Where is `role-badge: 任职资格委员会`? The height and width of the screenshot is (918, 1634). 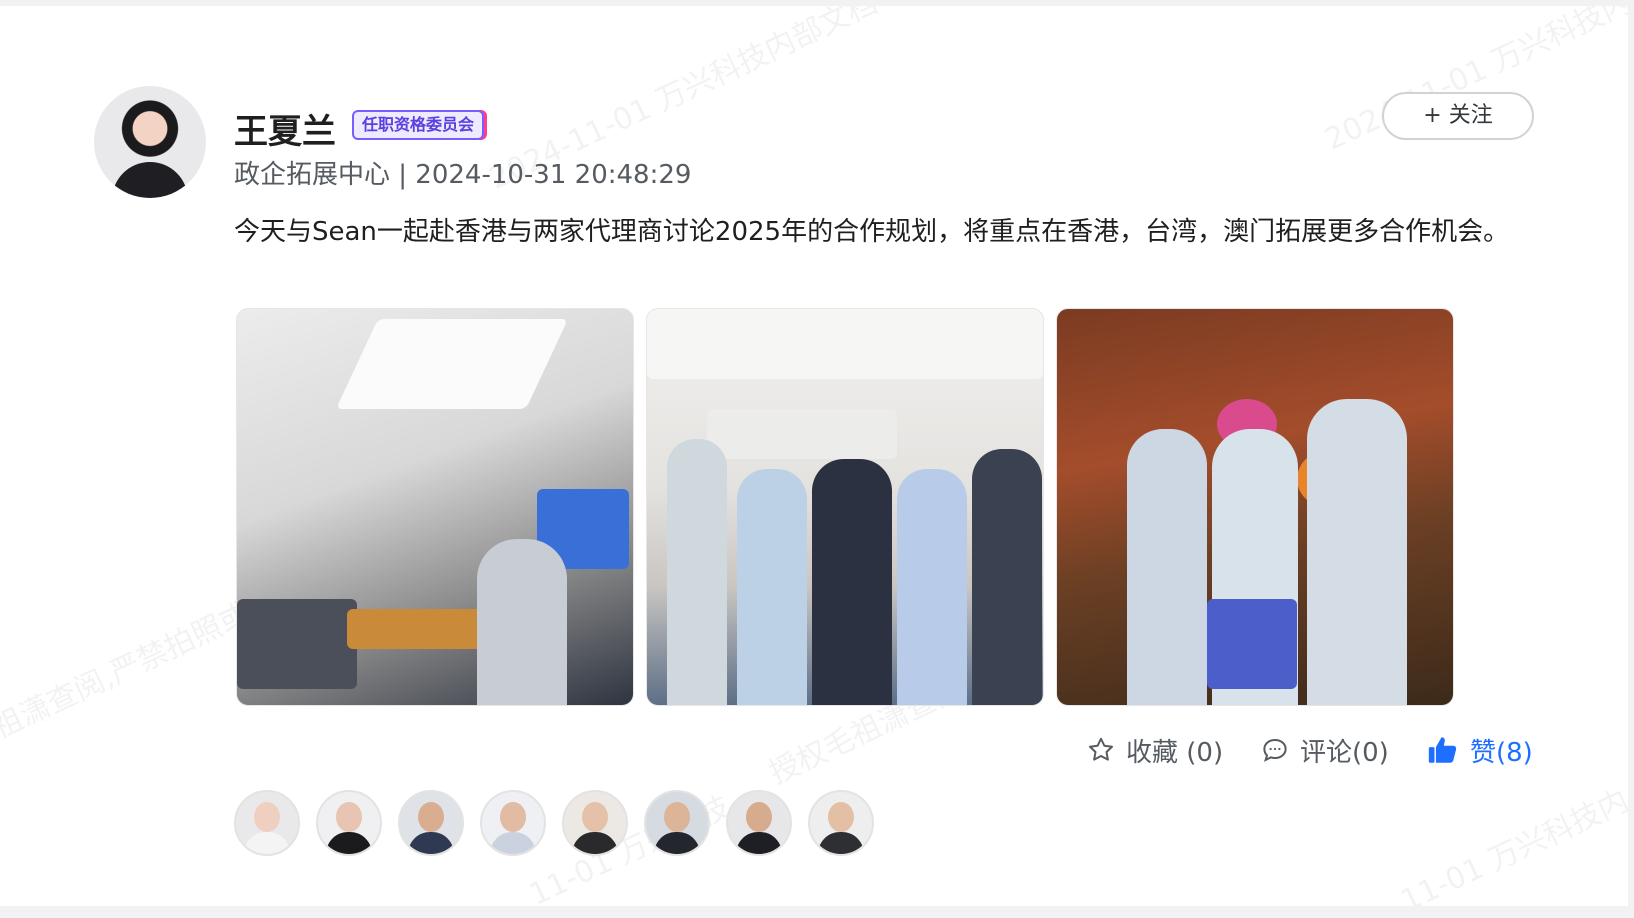
role-badge: 任职资格委员会 is located at coordinates (418, 125).